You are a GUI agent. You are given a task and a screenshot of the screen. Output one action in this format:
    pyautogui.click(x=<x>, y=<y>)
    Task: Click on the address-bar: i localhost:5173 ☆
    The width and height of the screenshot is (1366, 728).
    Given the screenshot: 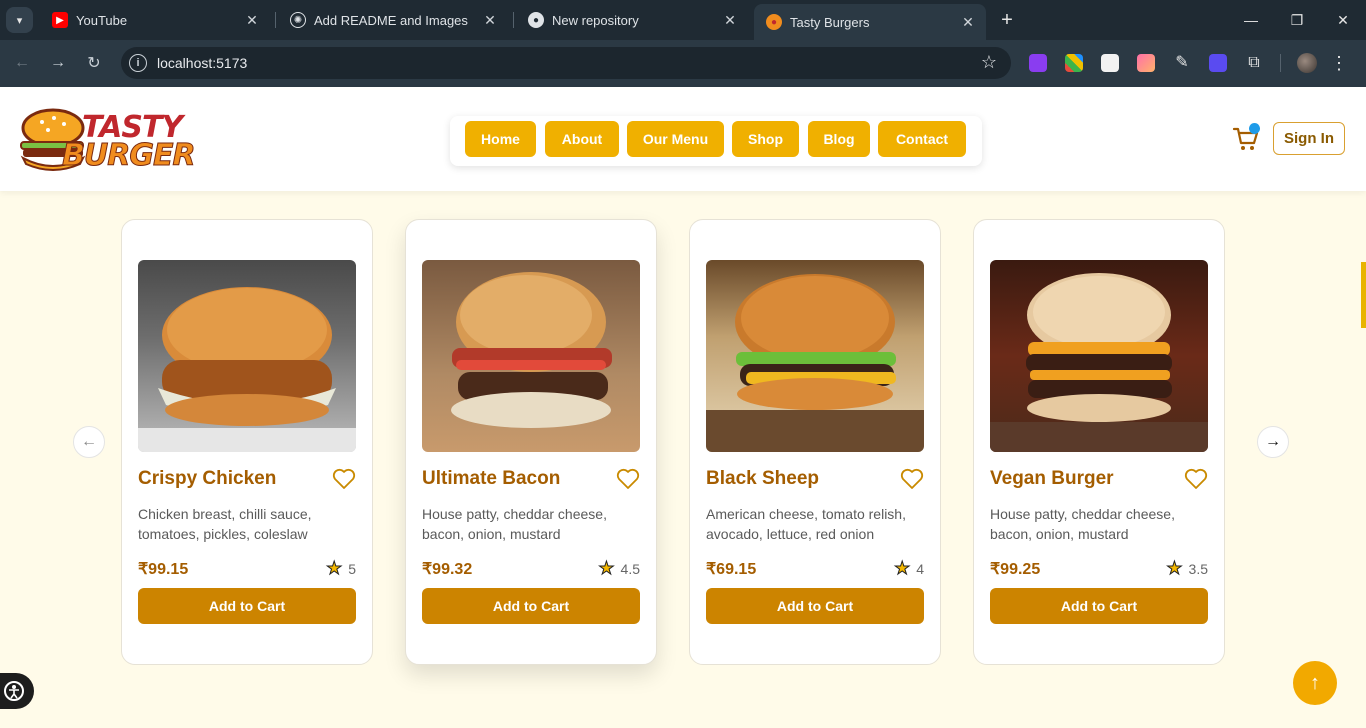 What is the action you would take?
    pyautogui.click(x=566, y=63)
    